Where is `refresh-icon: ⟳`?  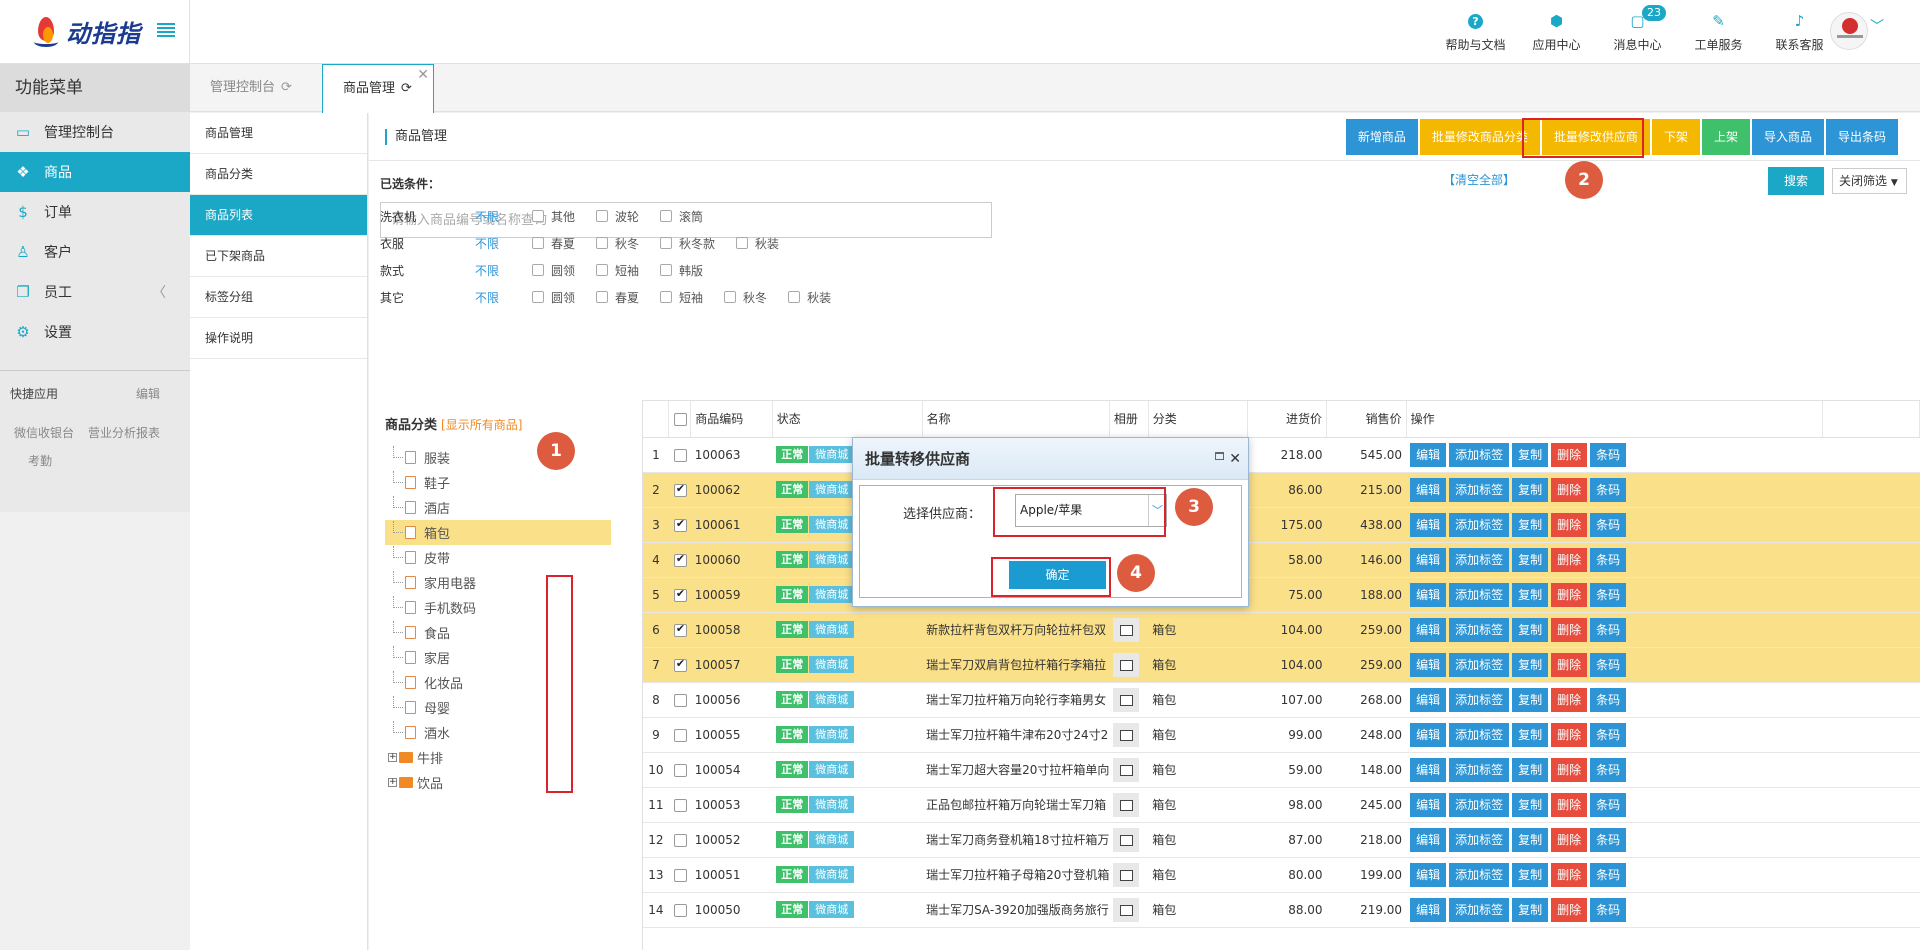 refresh-icon: ⟳ is located at coordinates (286, 87).